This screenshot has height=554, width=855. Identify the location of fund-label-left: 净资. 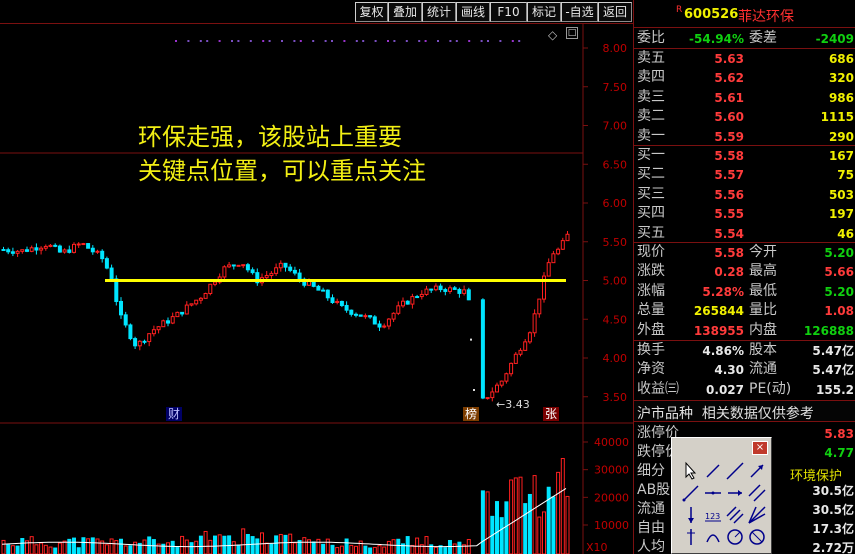
(651, 369).